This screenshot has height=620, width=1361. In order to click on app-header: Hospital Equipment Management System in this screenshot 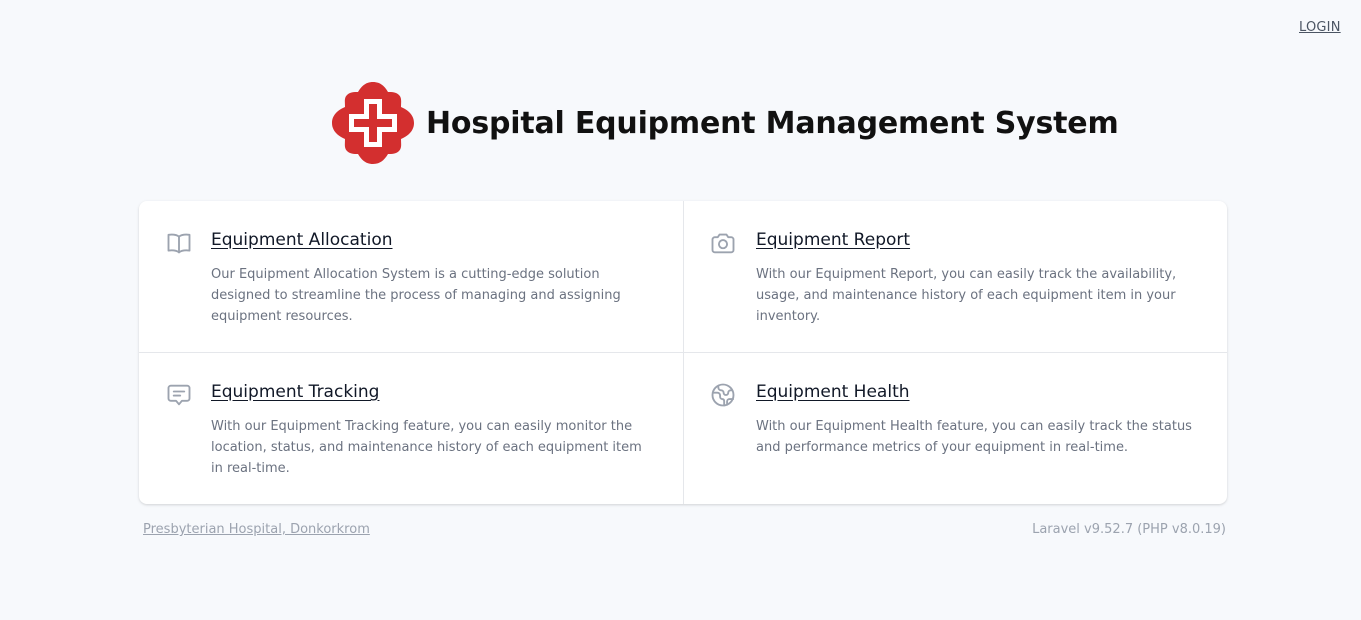, I will do `click(724, 123)`.